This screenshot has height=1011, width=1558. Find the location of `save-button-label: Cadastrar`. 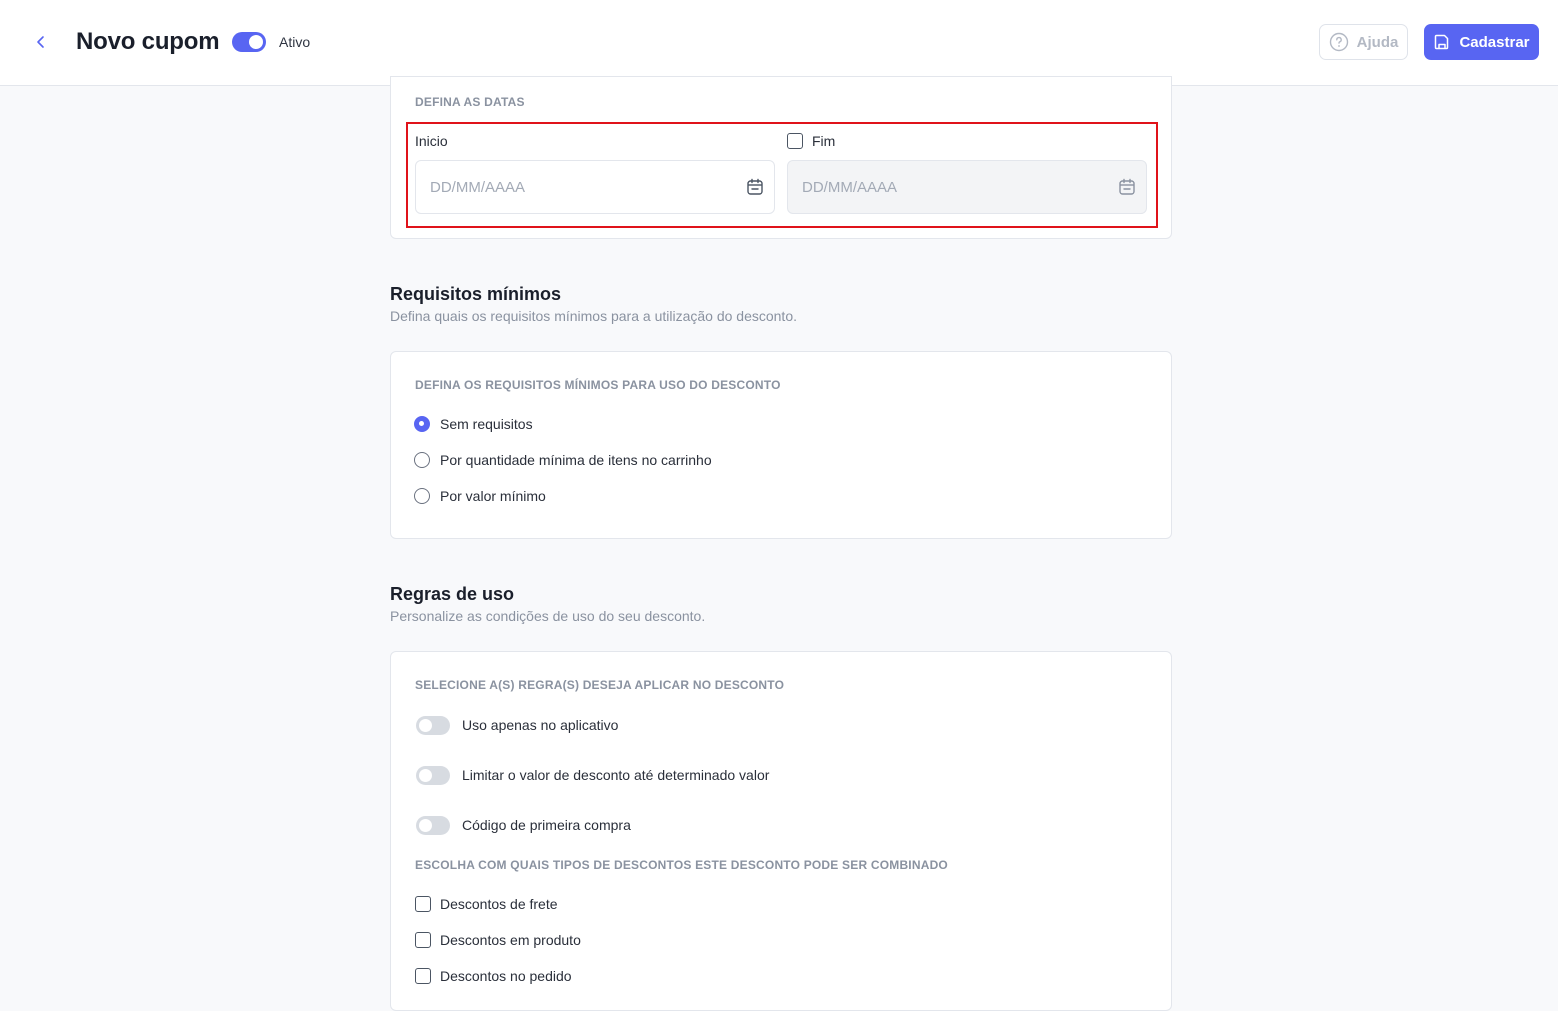

save-button-label: Cadastrar is located at coordinates (1494, 42).